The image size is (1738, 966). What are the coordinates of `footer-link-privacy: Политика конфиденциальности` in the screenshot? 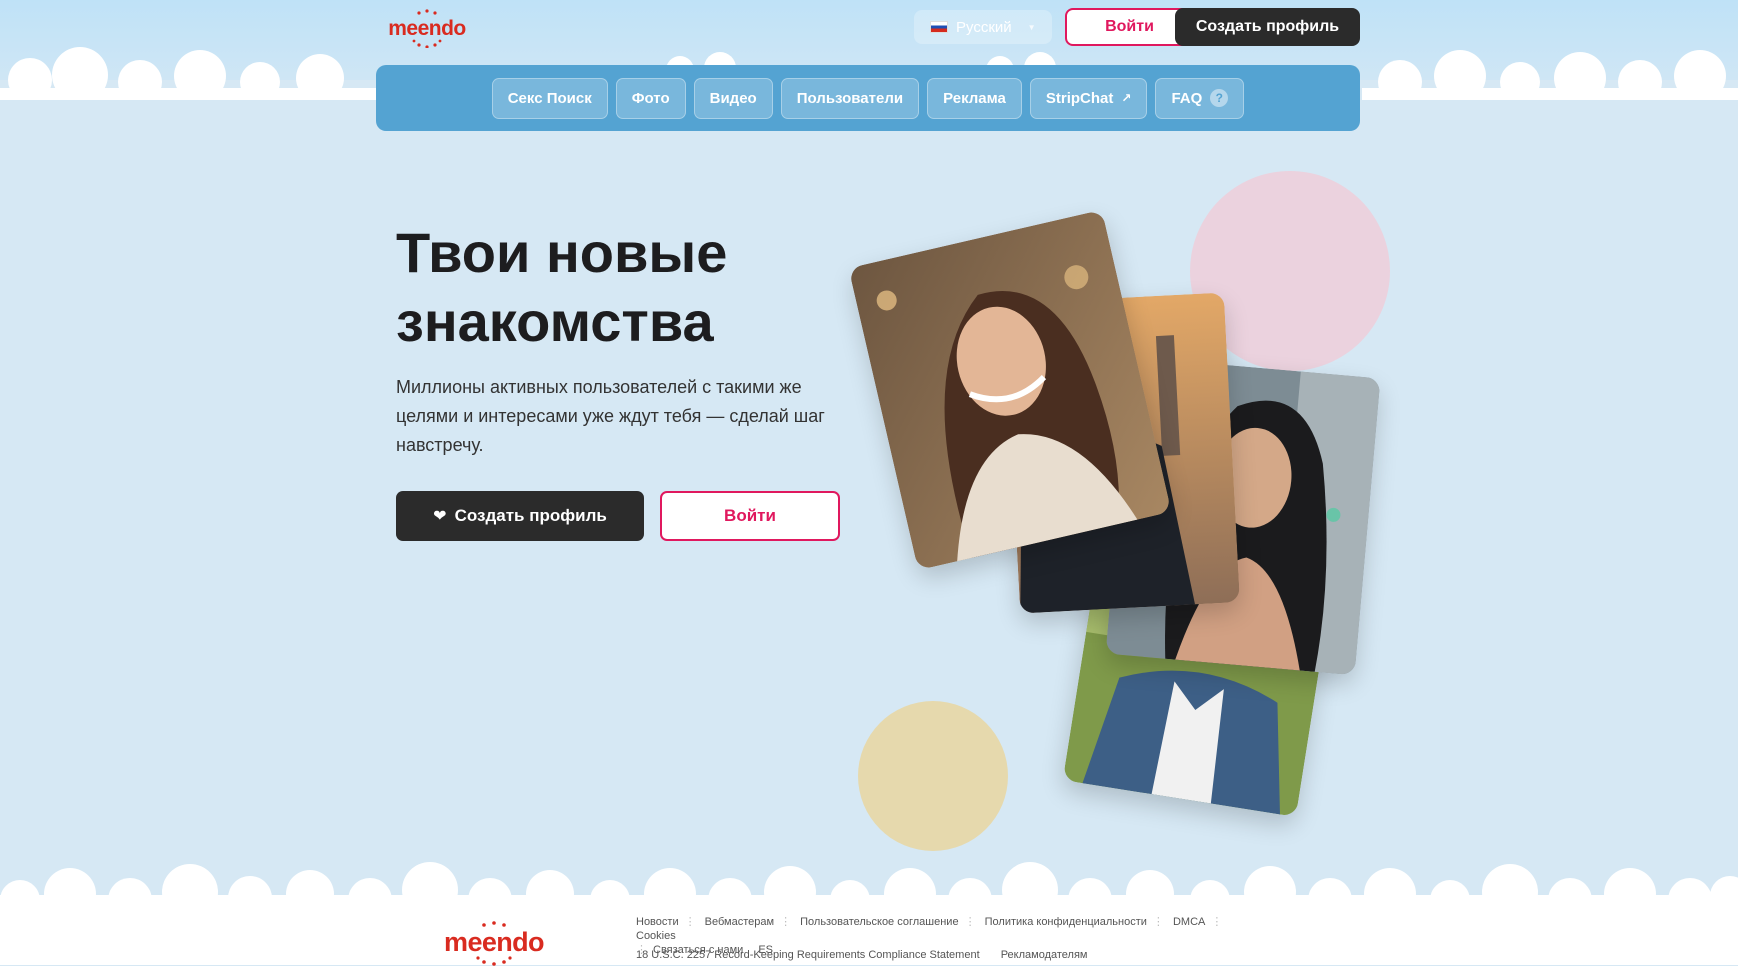 It's located at (1066, 922).